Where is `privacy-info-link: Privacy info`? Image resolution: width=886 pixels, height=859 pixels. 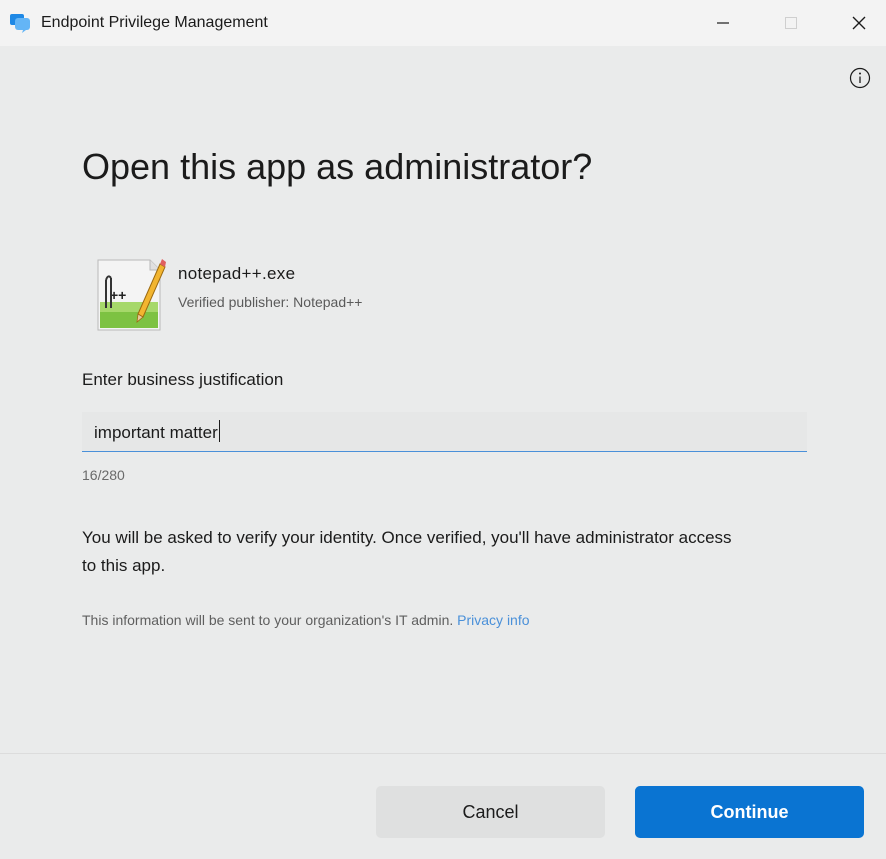 privacy-info-link: Privacy info is located at coordinates (493, 620).